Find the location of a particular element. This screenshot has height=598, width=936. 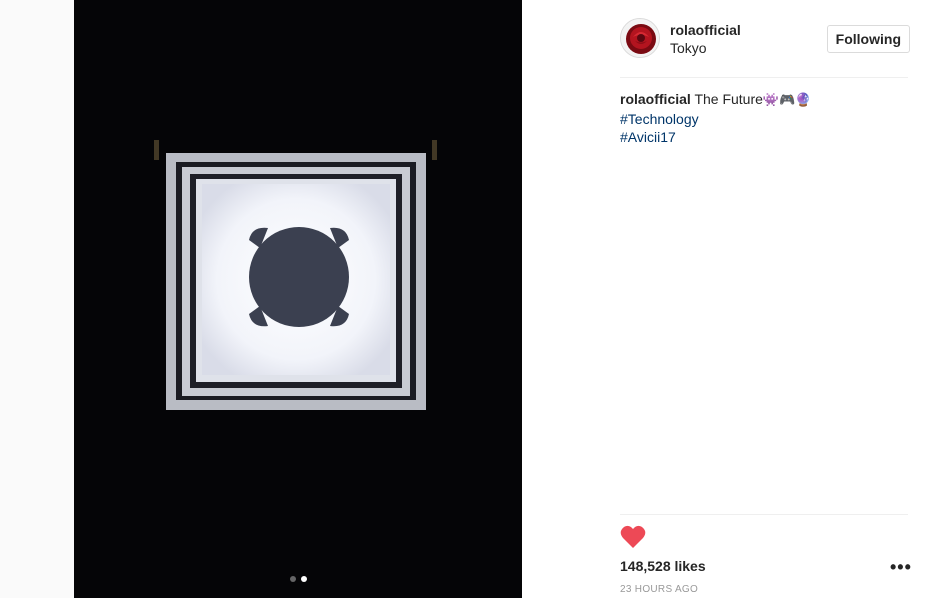

location-link: Tokyo is located at coordinates (688, 48).